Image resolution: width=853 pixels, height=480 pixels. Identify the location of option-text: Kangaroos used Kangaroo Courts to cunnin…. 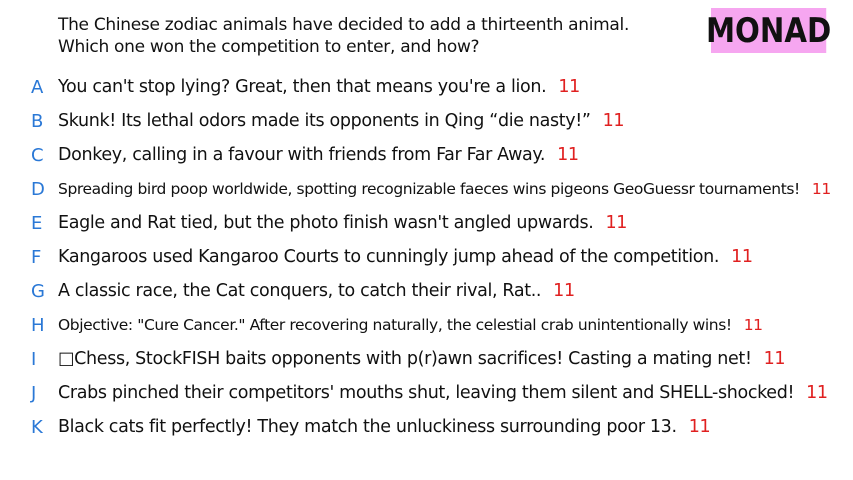
(405, 257).